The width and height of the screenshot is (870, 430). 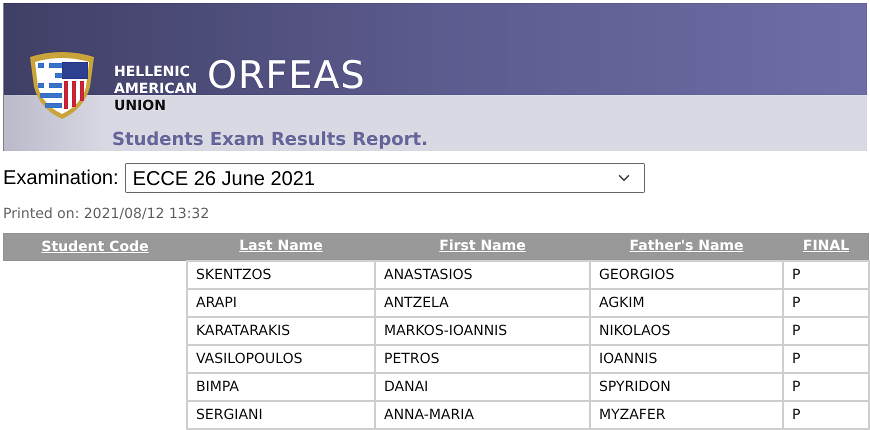 I want to click on table-cell: SERGIANI, so click(x=281, y=415).